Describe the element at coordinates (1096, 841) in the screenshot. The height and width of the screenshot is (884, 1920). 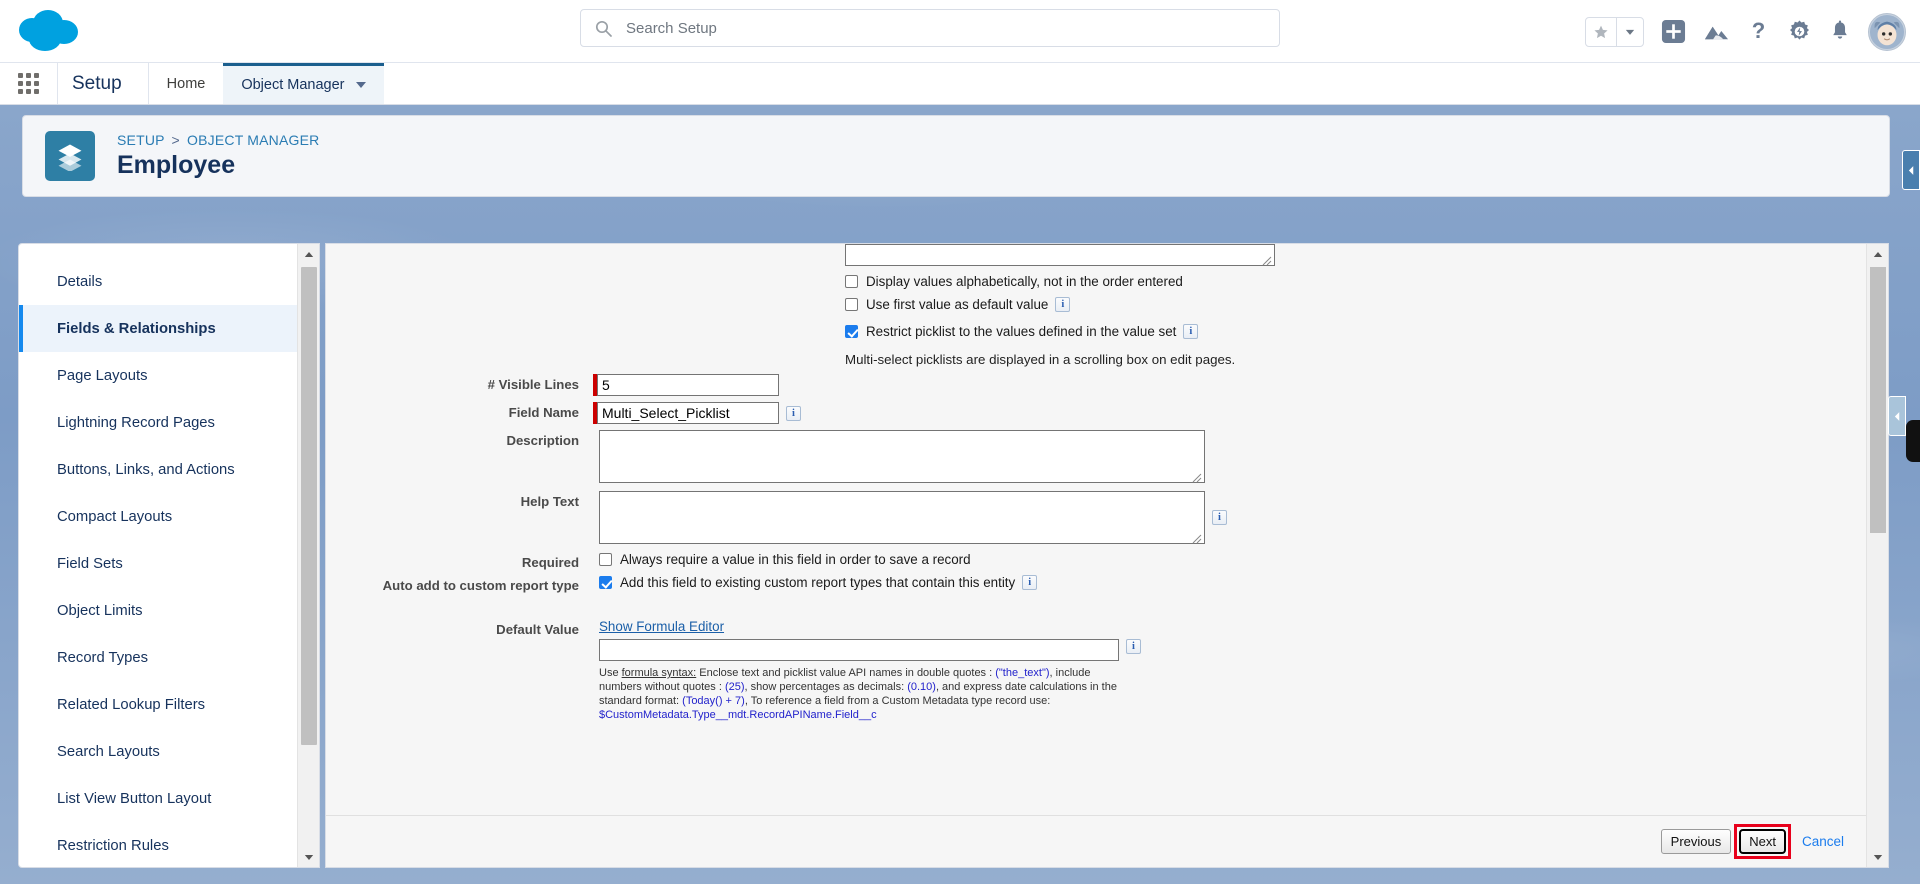
I see `wizard-footer: Previous Next Cancel` at that location.